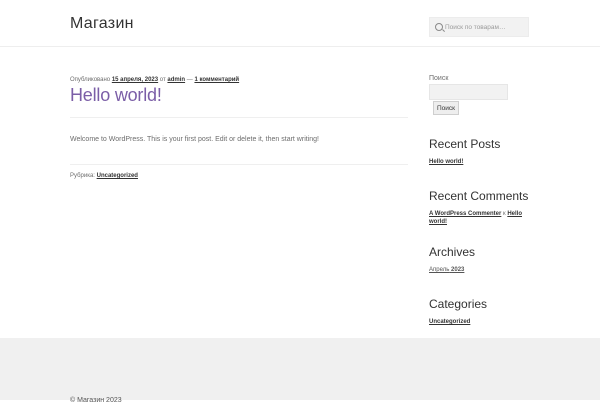 The image size is (600, 404). I want to click on product-search, so click(479, 27).